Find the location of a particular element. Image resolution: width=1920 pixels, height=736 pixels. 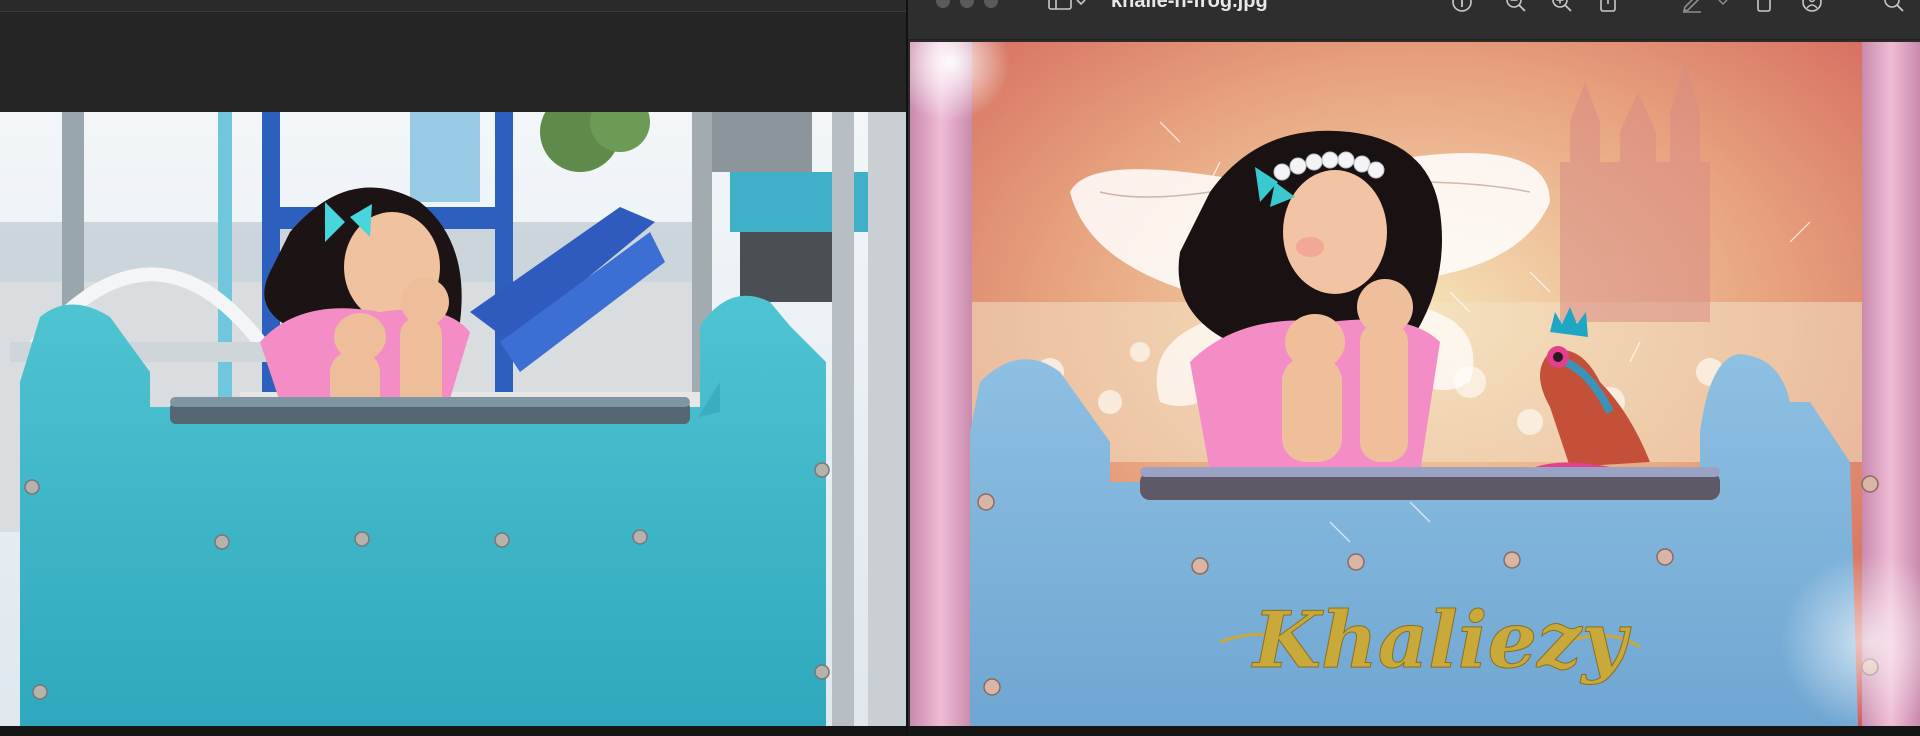

sidebar-icon is located at coordinates (1068, 6).